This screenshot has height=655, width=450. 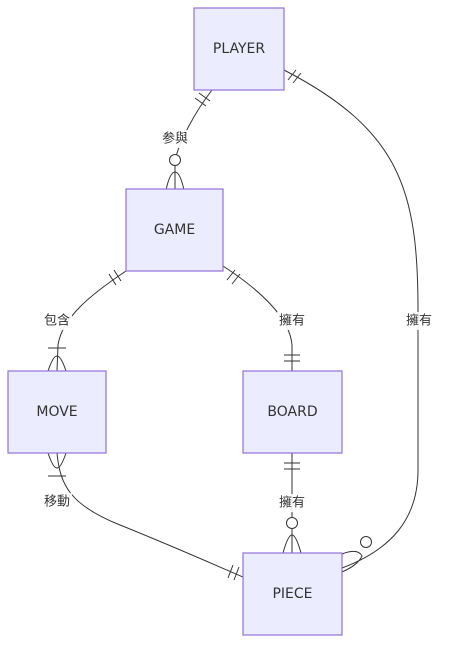 What do you see at coordinates (115, 277) in the screenshot?
I see `marker-game-move-one` at bounding box center [115, 277].